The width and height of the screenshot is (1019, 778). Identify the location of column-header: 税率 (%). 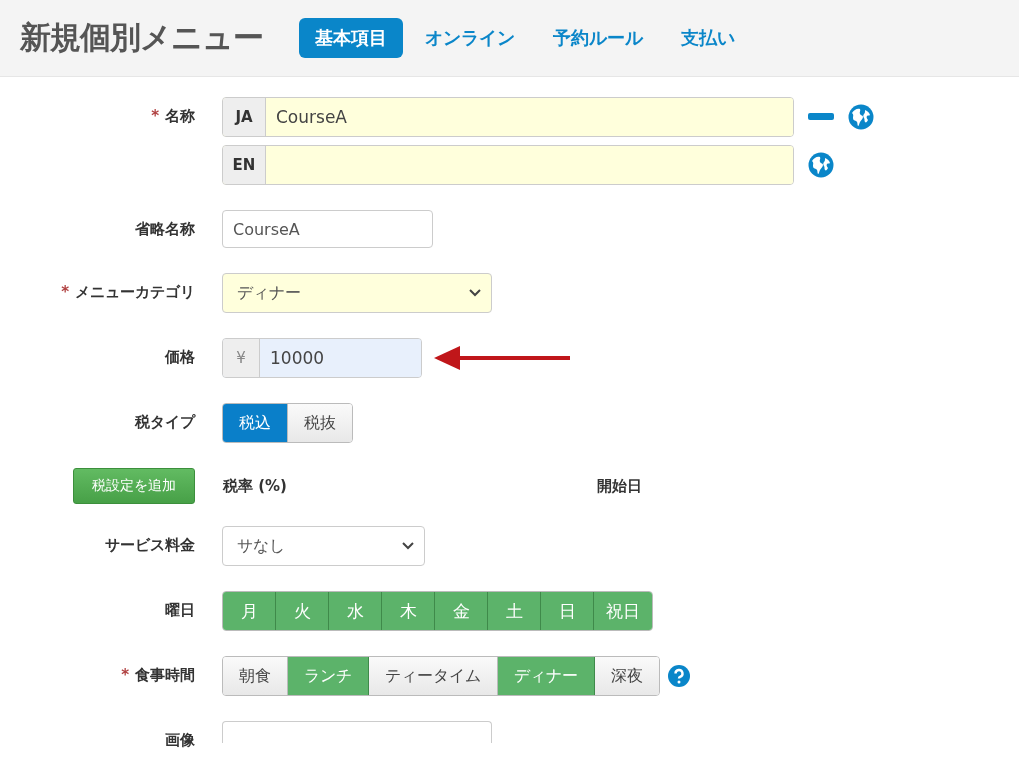
(255, 486).